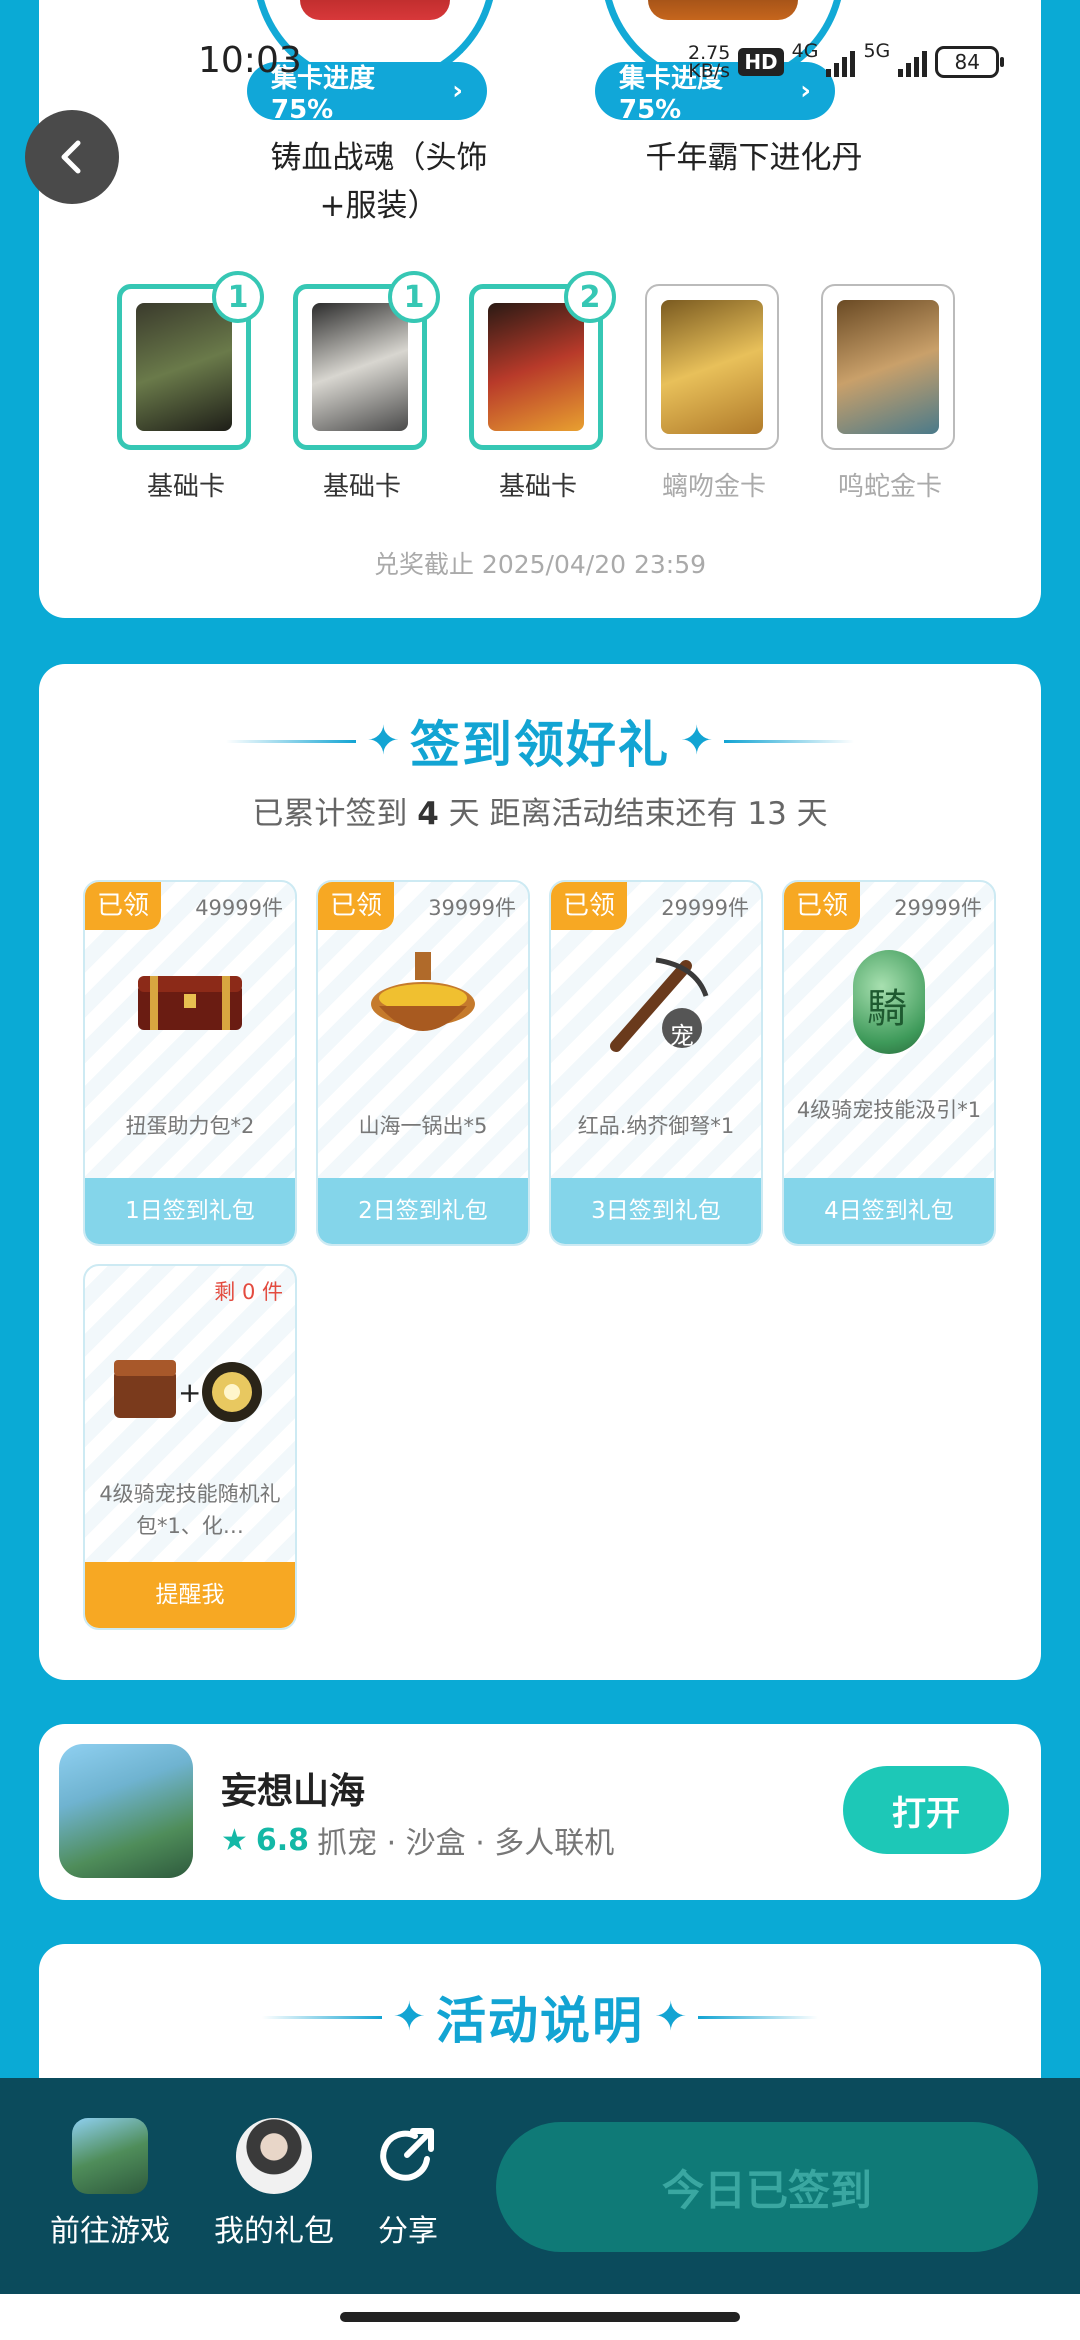 The image size is (1080, 2340). Describe the element at coordinates (274, 2156) in the screenshot. I see `avatar` at that location.